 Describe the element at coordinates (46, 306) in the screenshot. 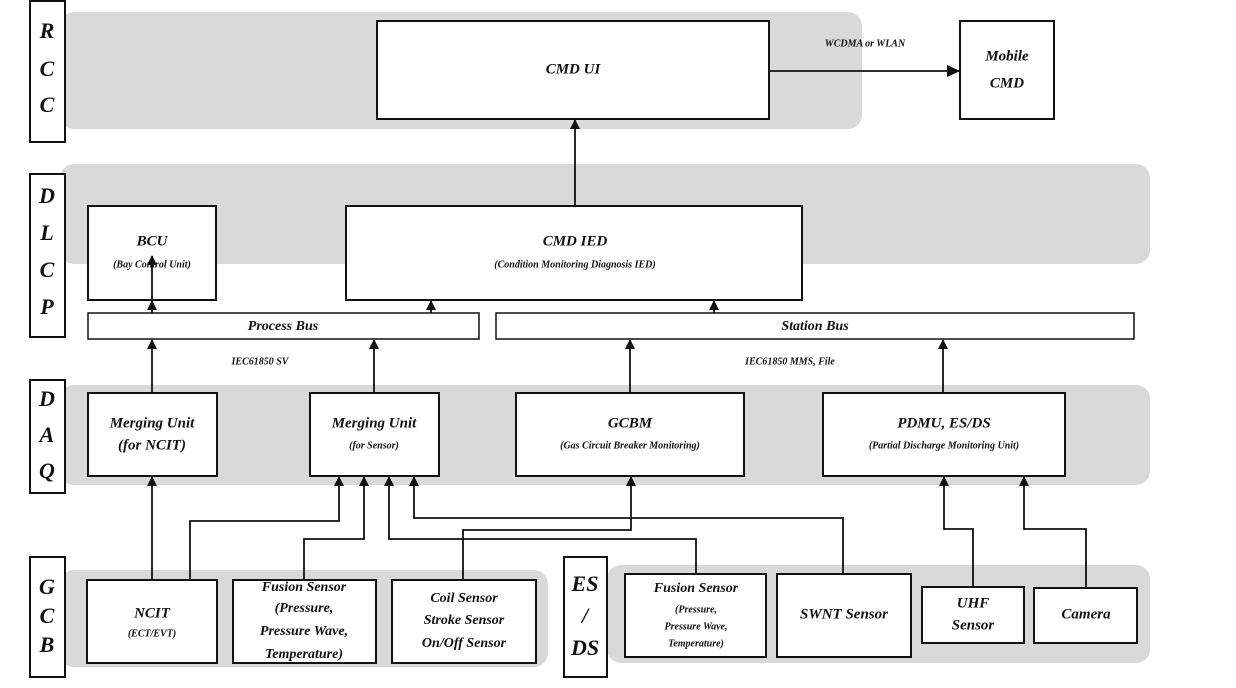

I see `label-letter: P` at that location.